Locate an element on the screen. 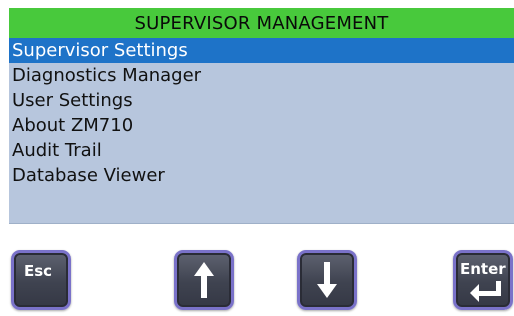 The width and height of the screenshot is (514, 316). menu-item-audit-trail: Audit Trail is located at coordinates (261, 150).